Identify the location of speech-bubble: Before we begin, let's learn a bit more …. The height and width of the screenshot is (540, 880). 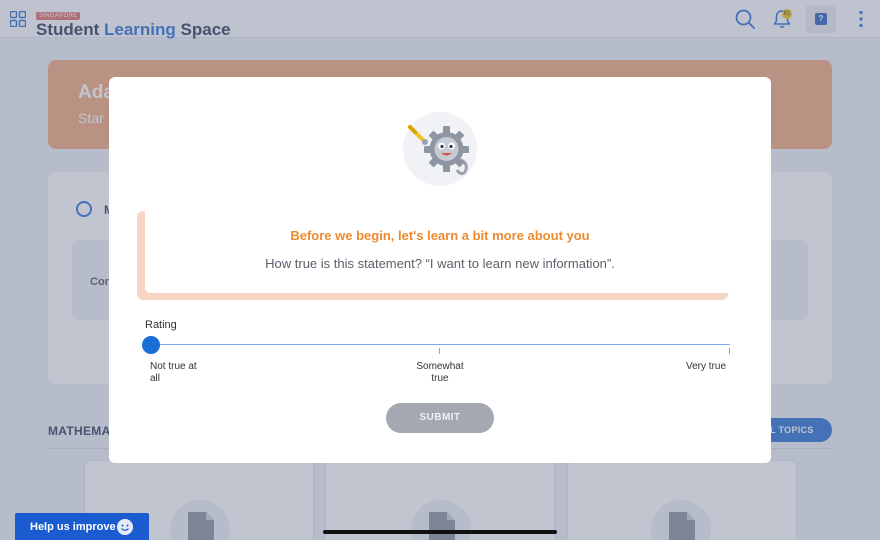
(440, 248).